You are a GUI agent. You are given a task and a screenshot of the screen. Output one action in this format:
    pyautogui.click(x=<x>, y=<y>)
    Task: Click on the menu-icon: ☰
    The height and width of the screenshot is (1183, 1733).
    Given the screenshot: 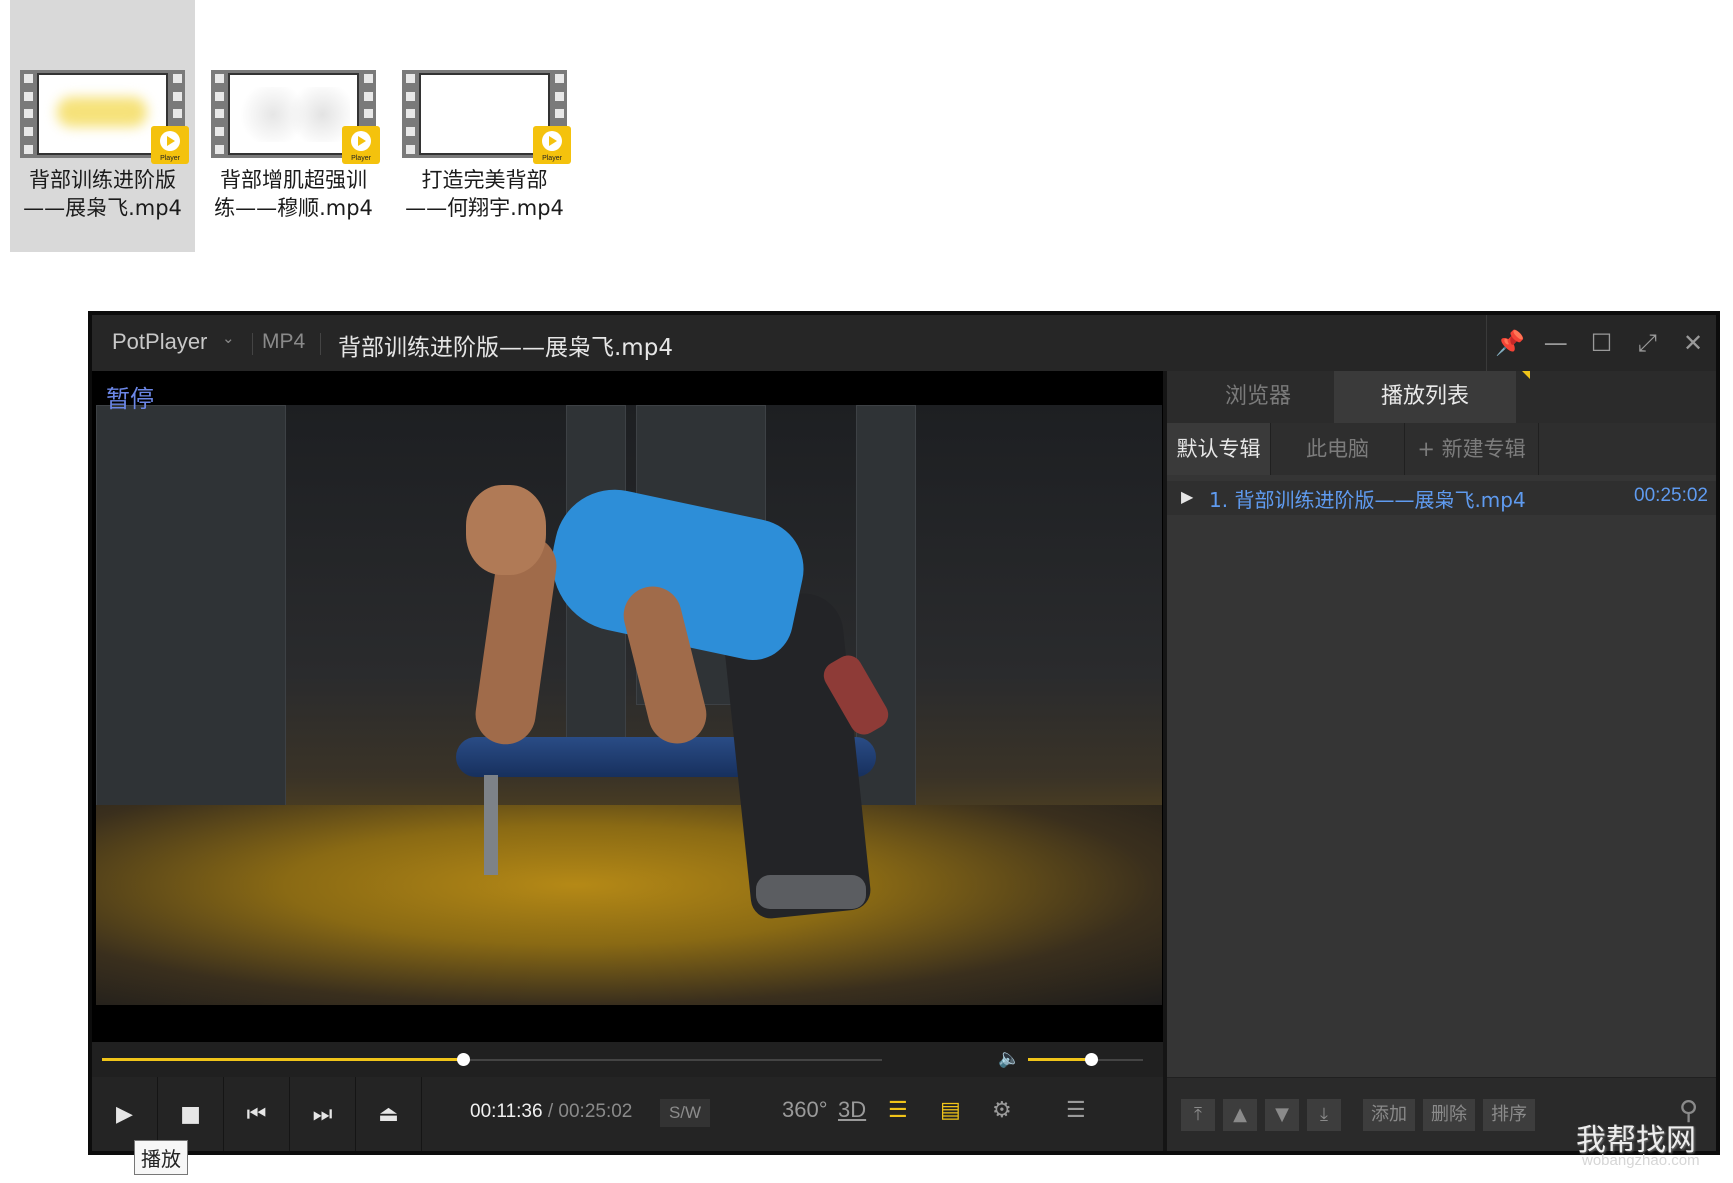 What is the action you would take?
    pyautogui.click(x=1076, y=1110)
    